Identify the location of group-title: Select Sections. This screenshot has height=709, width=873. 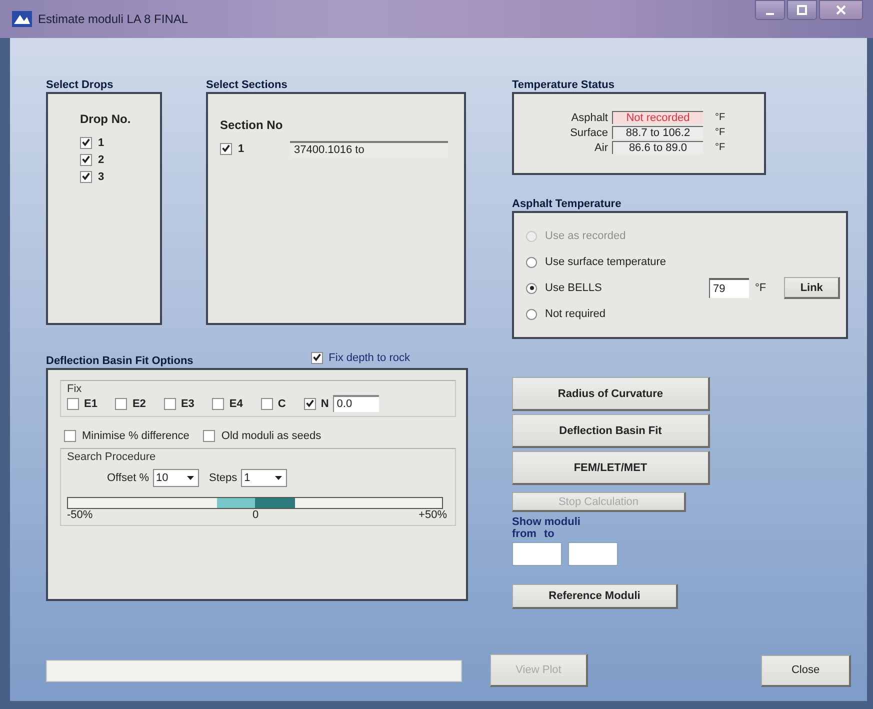
(247, 85).